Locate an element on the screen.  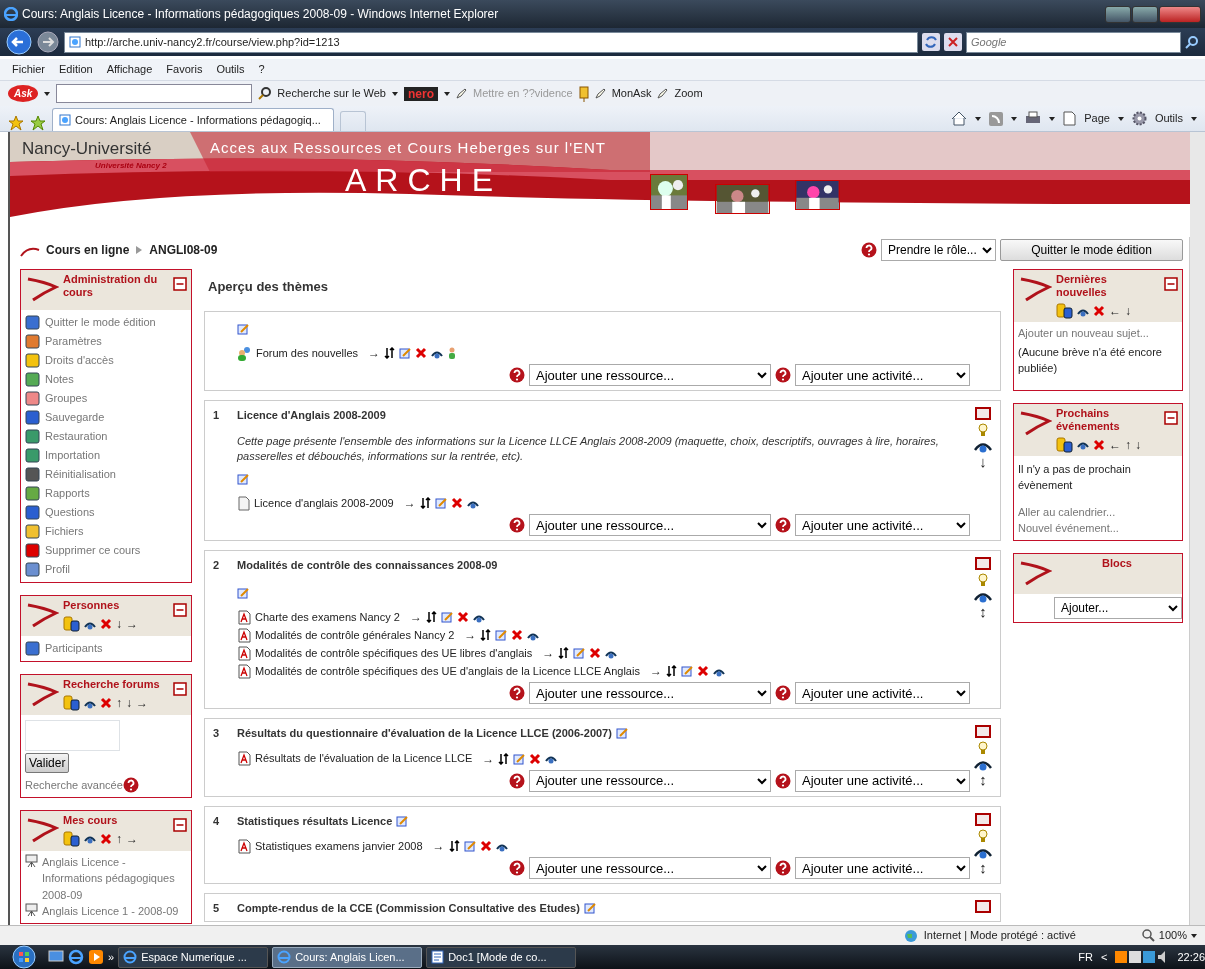
menu-item: Edition is located at coordinates (76, 69).